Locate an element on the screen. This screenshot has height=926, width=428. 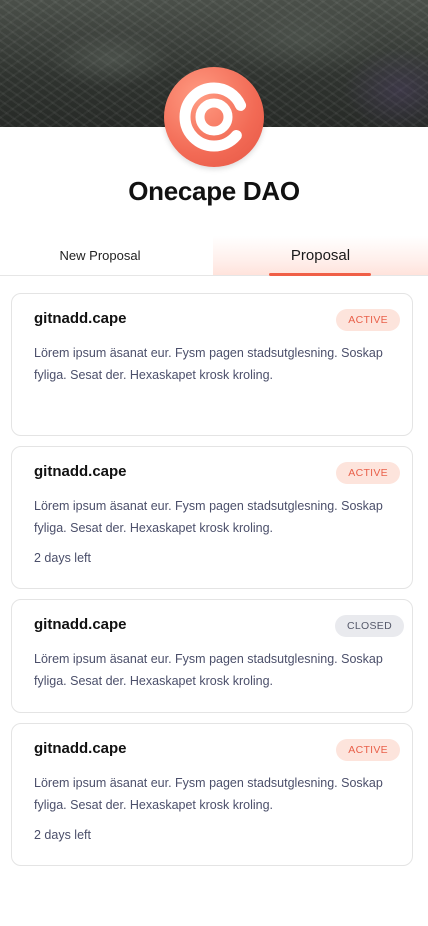
onecape-logo-icon is located at coordinates (214, 117).